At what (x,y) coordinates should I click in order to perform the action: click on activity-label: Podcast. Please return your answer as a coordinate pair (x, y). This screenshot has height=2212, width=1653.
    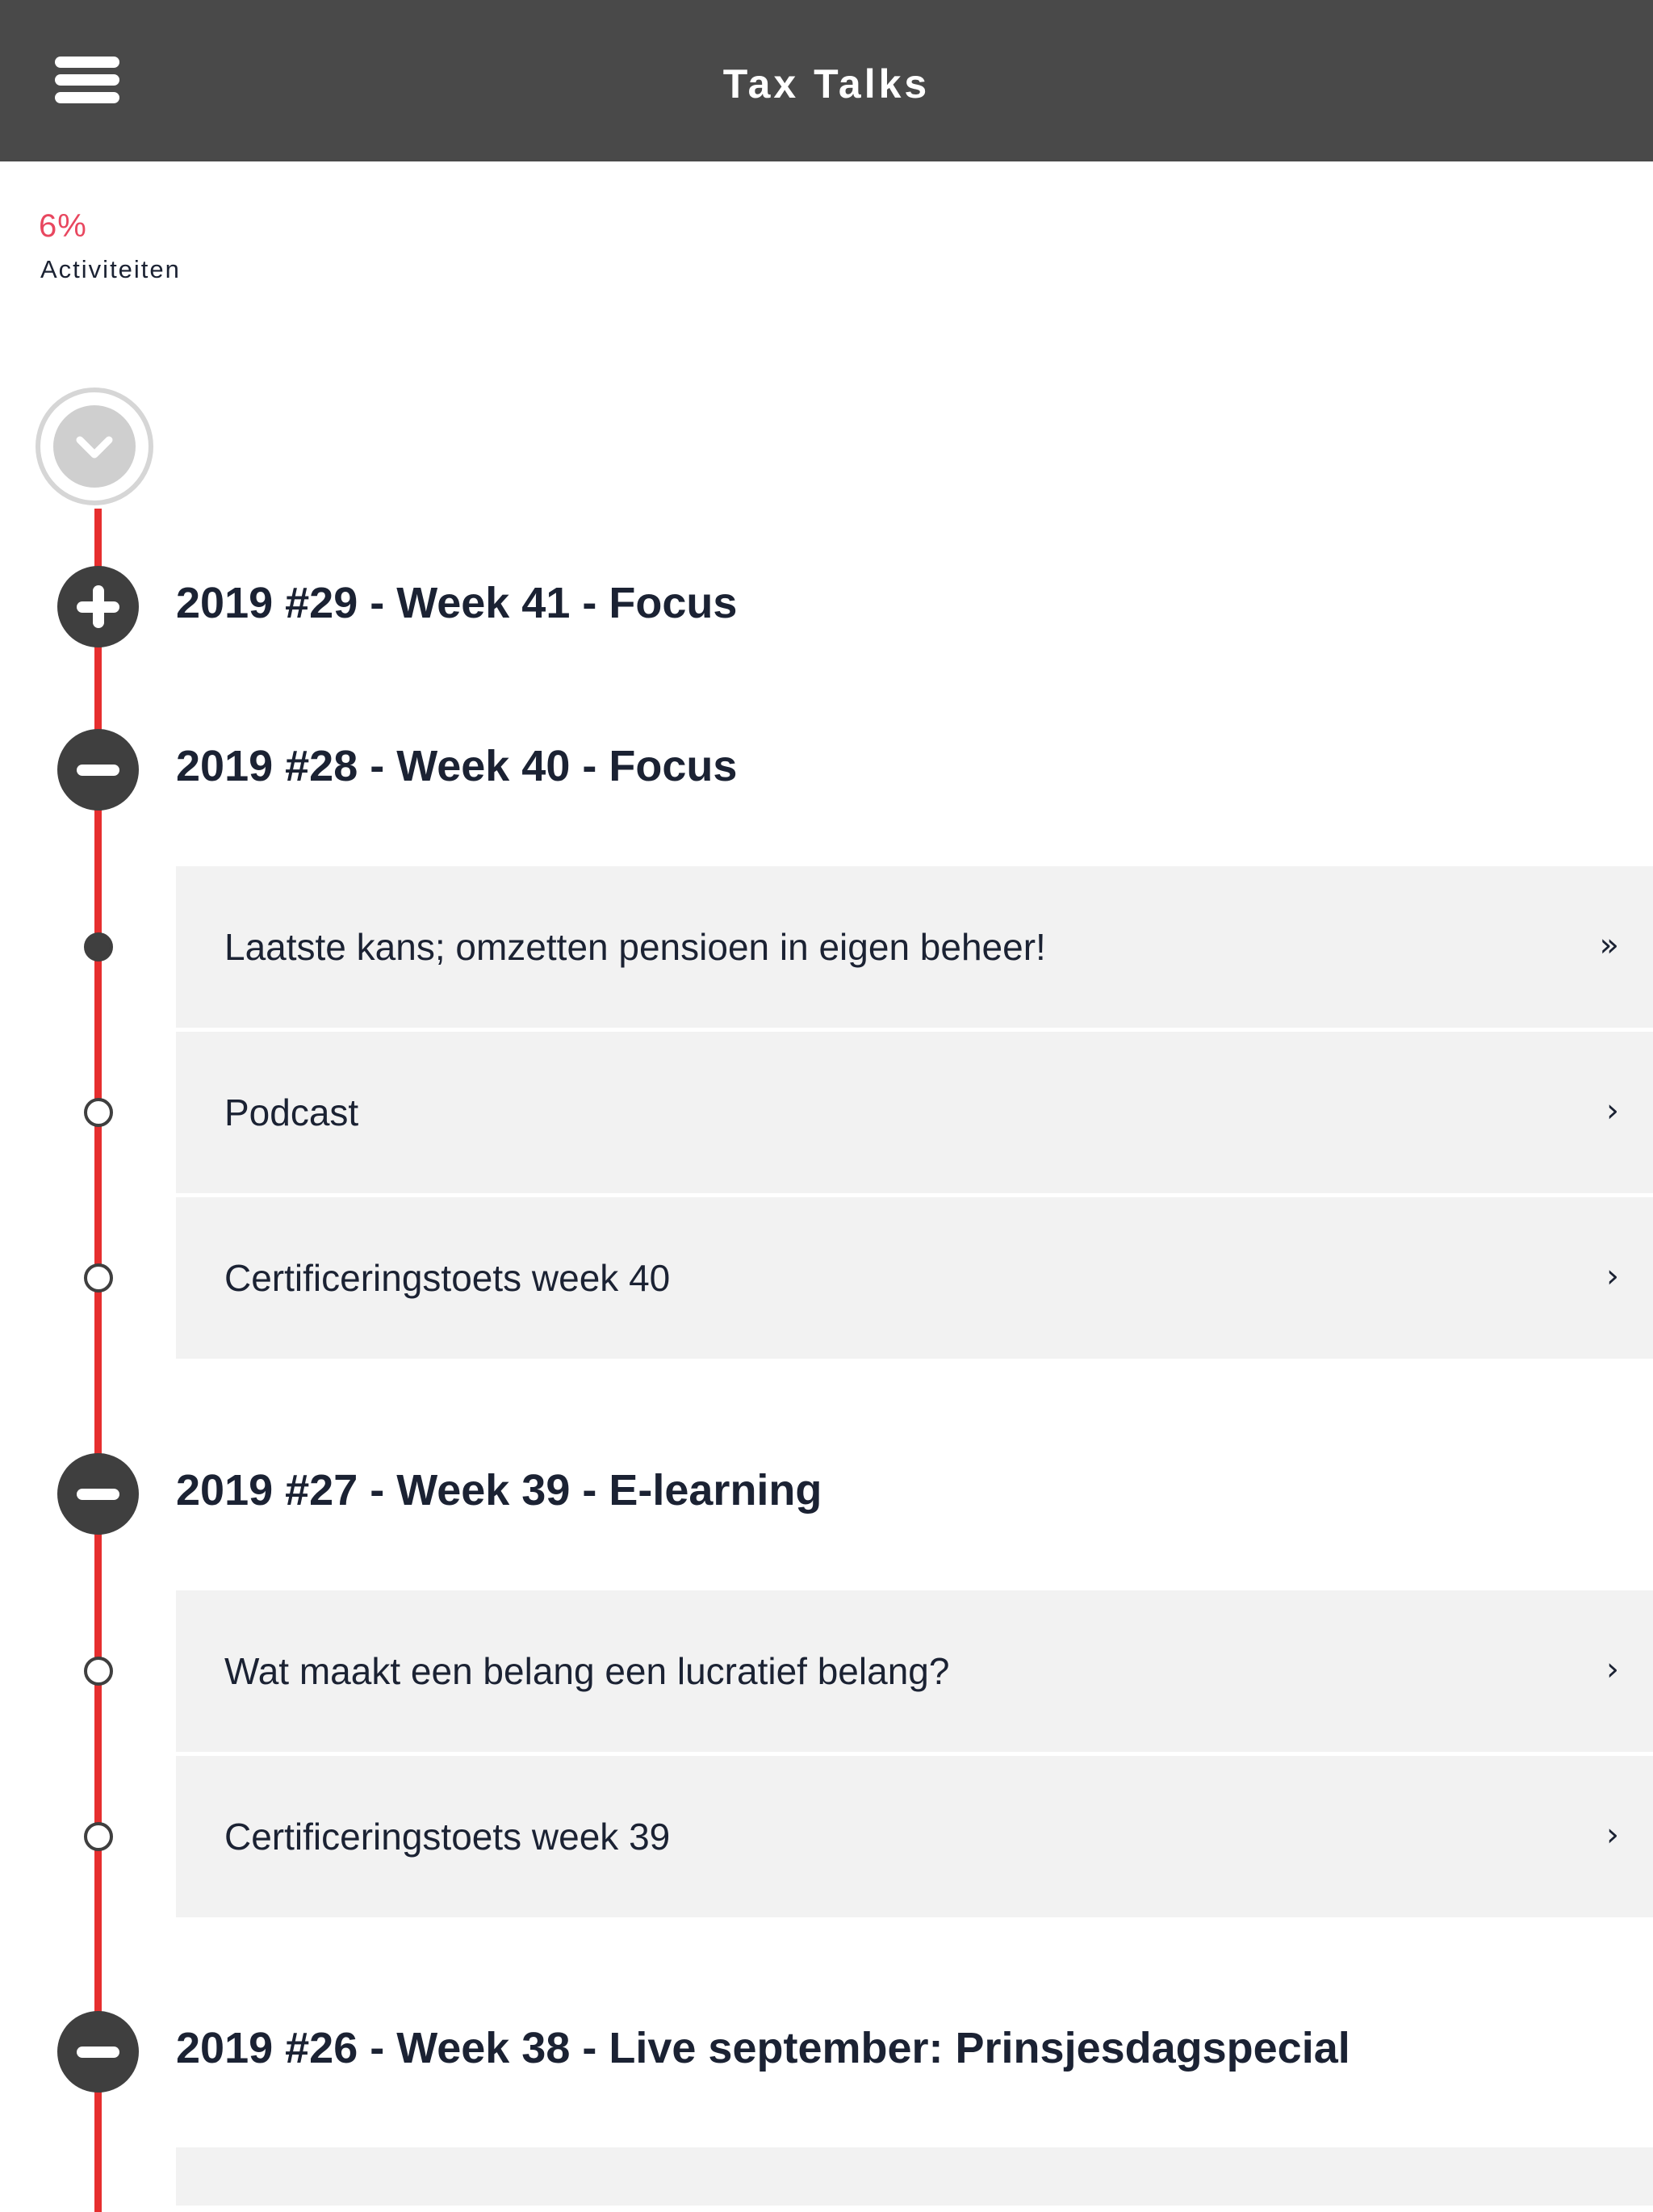
    Looking at the image, I should click on (292, 1112).